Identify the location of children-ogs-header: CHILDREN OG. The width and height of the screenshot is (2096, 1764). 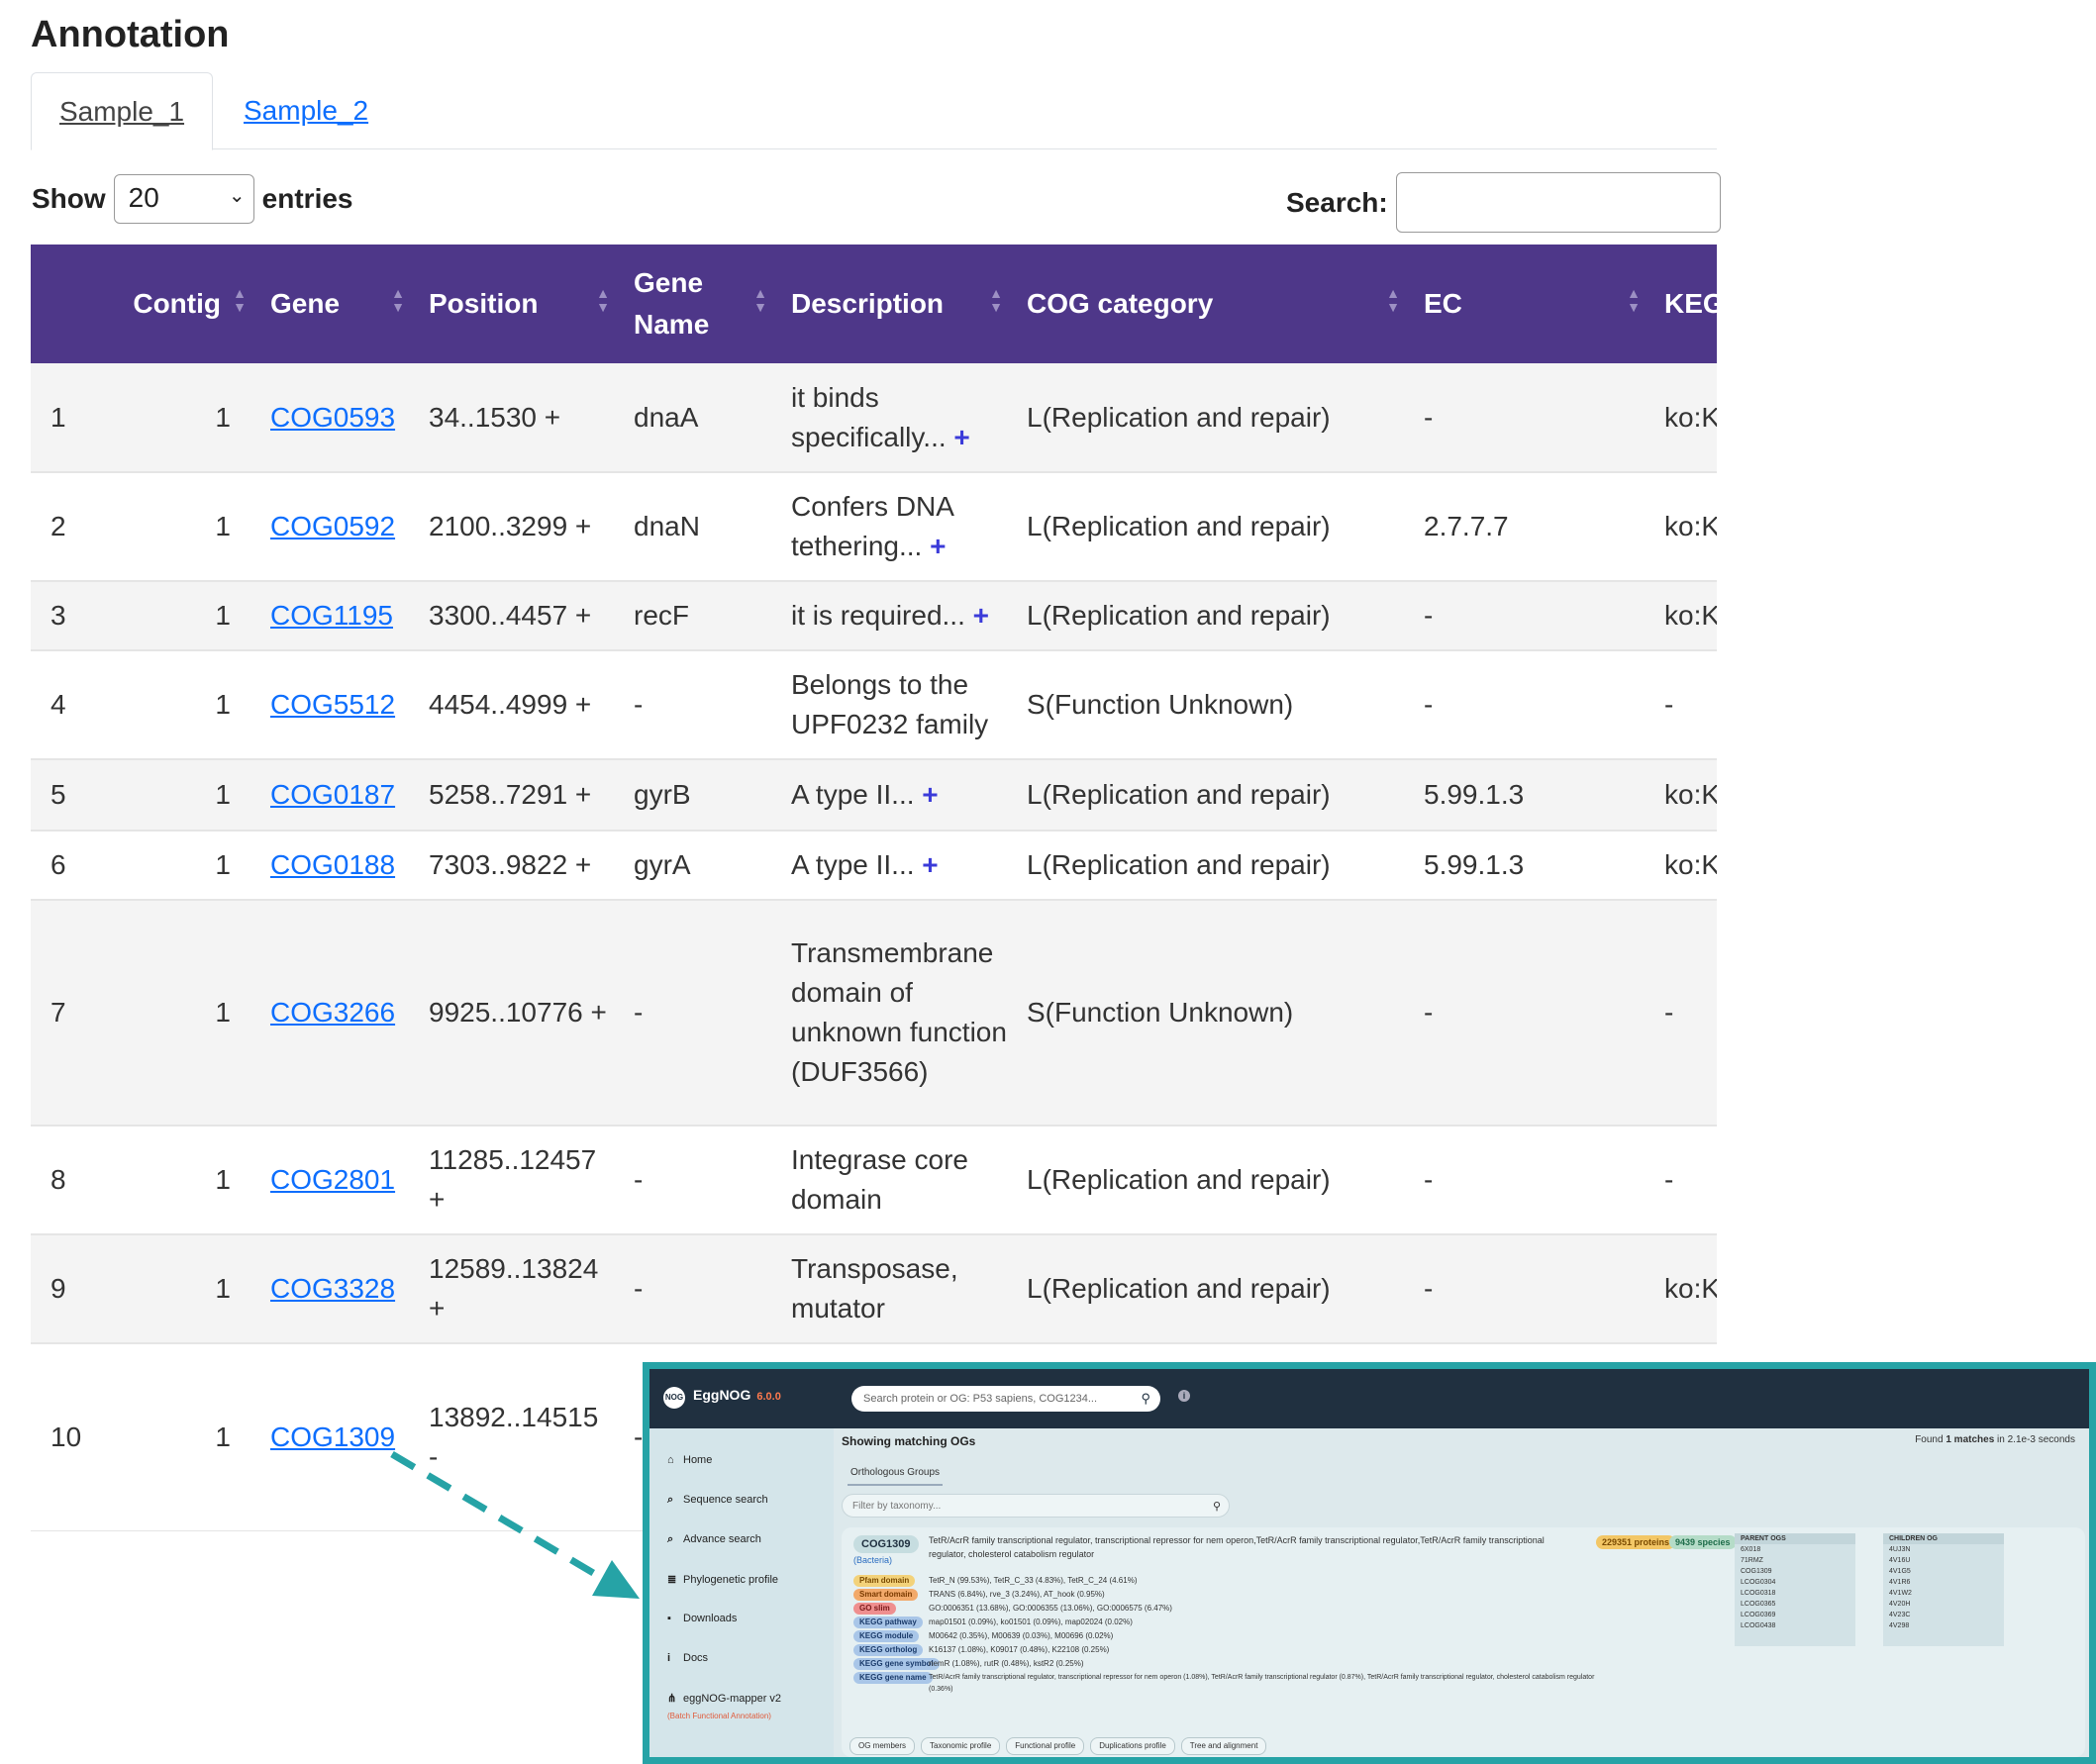
(1943, 1538).